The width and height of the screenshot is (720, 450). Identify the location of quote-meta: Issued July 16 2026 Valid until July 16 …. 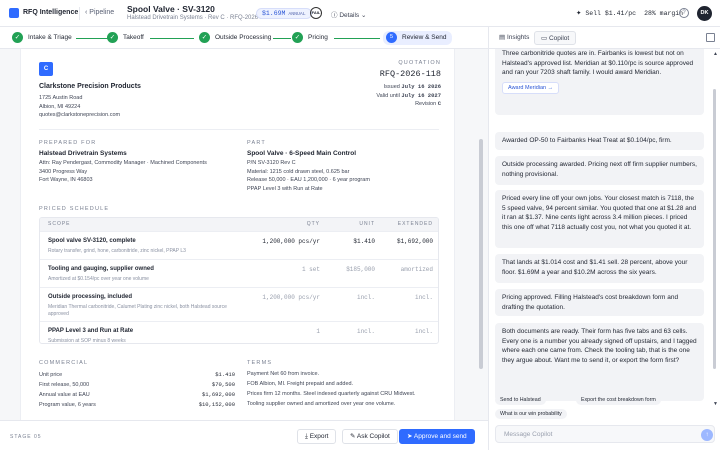
(381, 96).